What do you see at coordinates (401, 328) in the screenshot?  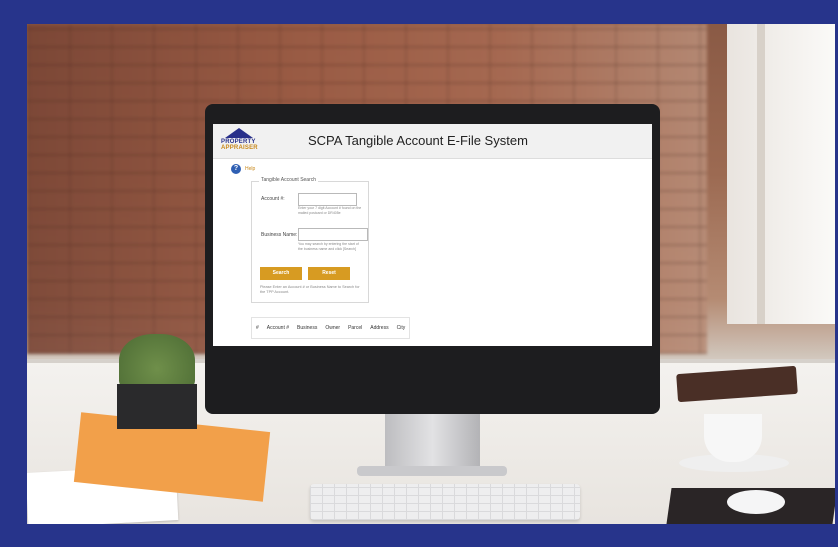 I see `column-header-city: City` at bounding box center [401, 328].